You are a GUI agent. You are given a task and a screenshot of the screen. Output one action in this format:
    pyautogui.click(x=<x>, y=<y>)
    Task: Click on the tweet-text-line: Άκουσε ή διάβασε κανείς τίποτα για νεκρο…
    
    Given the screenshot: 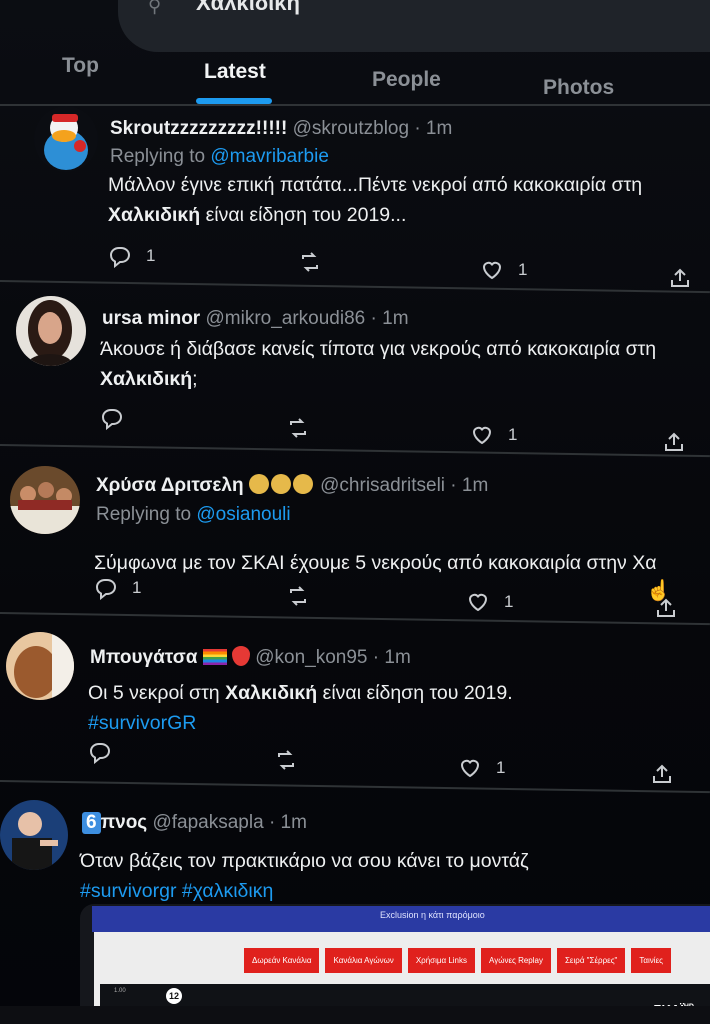 What is the action you would take?
    pyautogui.click(x=378, y=349)
    